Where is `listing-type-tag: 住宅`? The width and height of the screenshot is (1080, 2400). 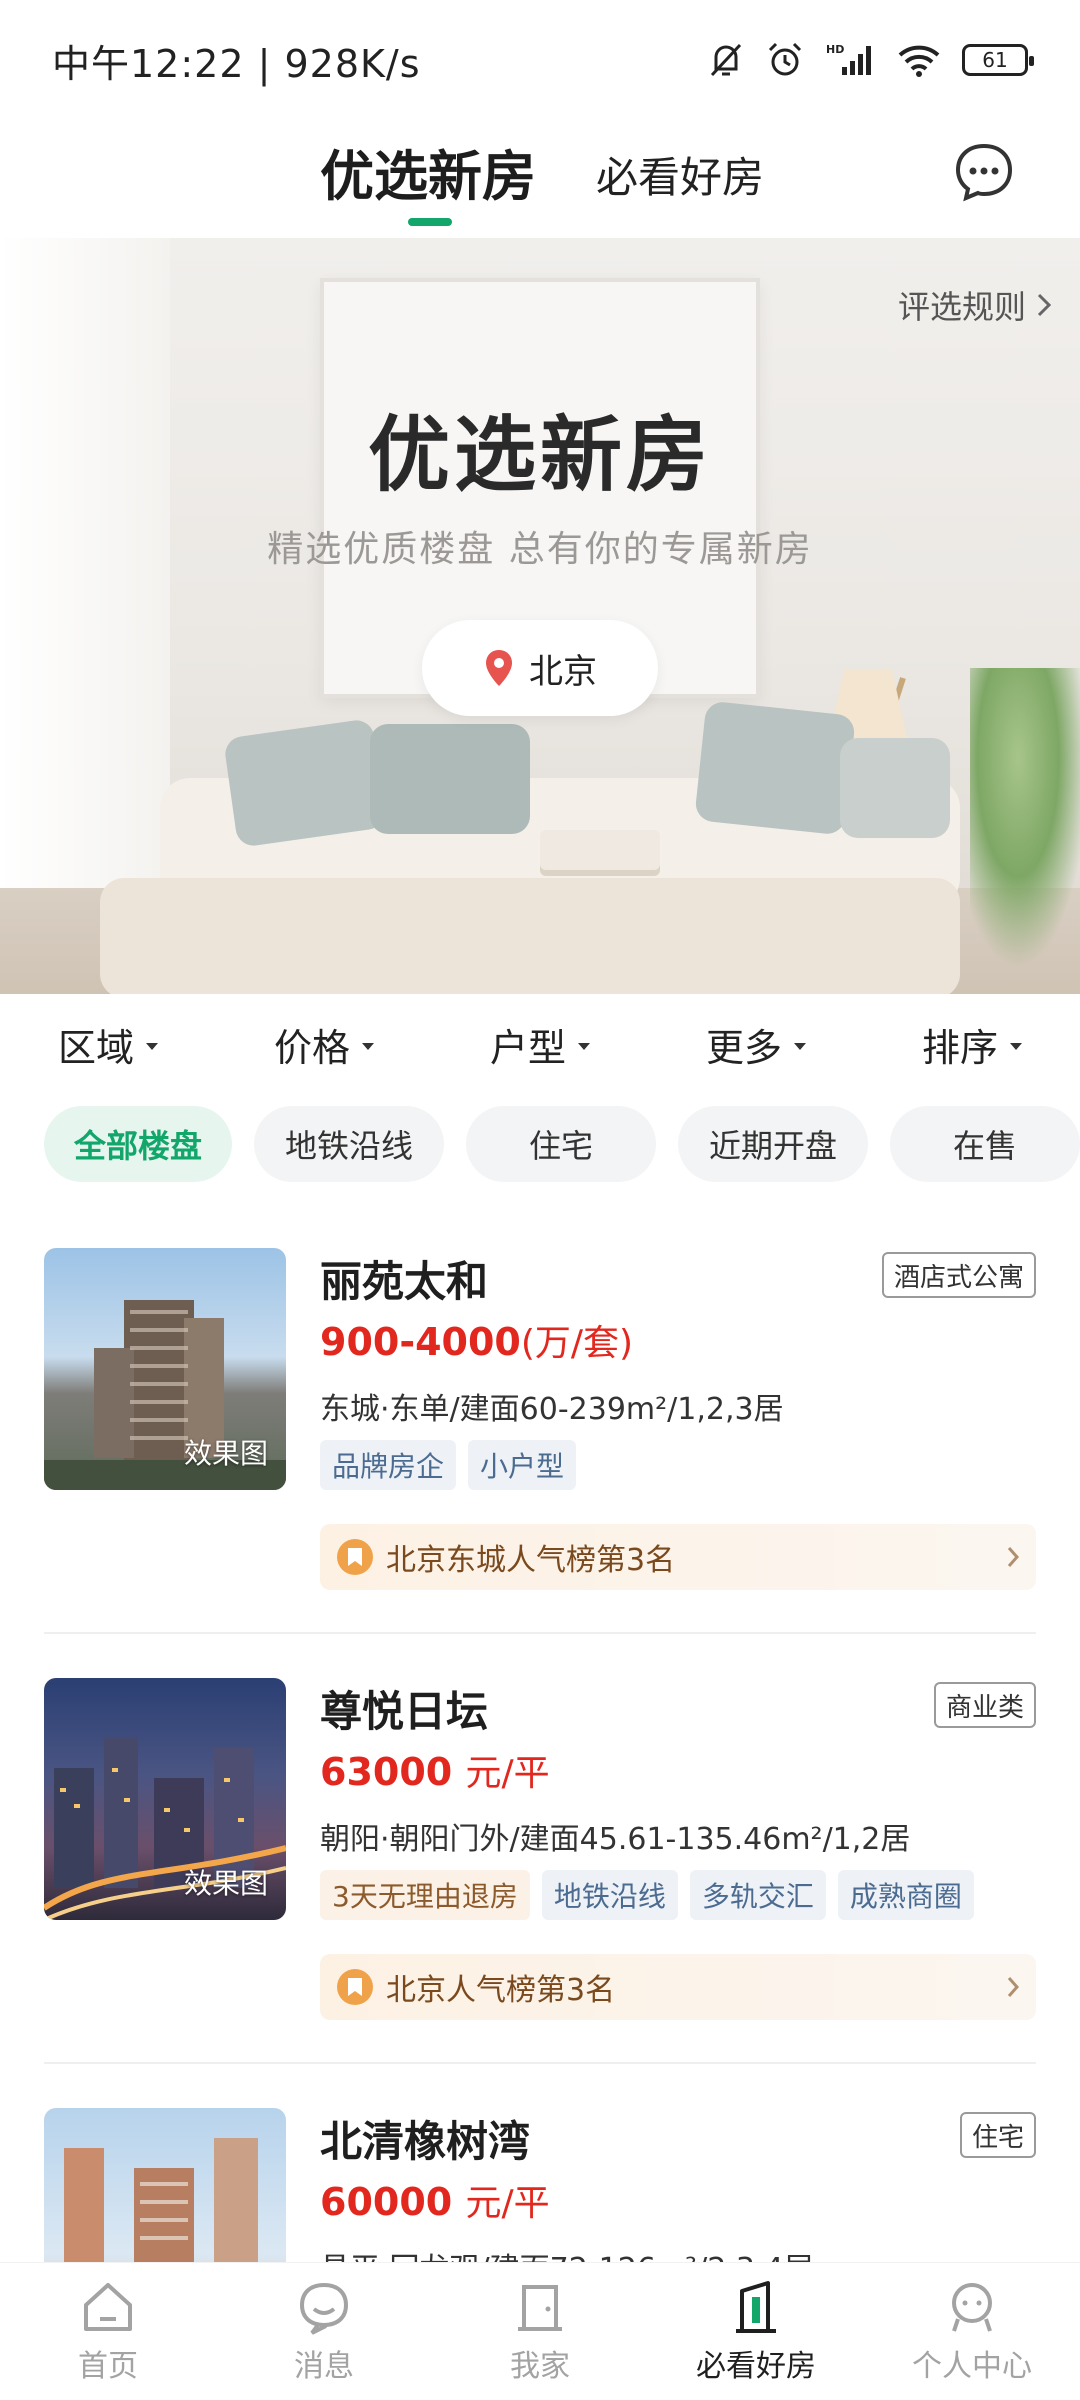
listing-type-tag: 住宅 is located at coordinates (997, 2135).